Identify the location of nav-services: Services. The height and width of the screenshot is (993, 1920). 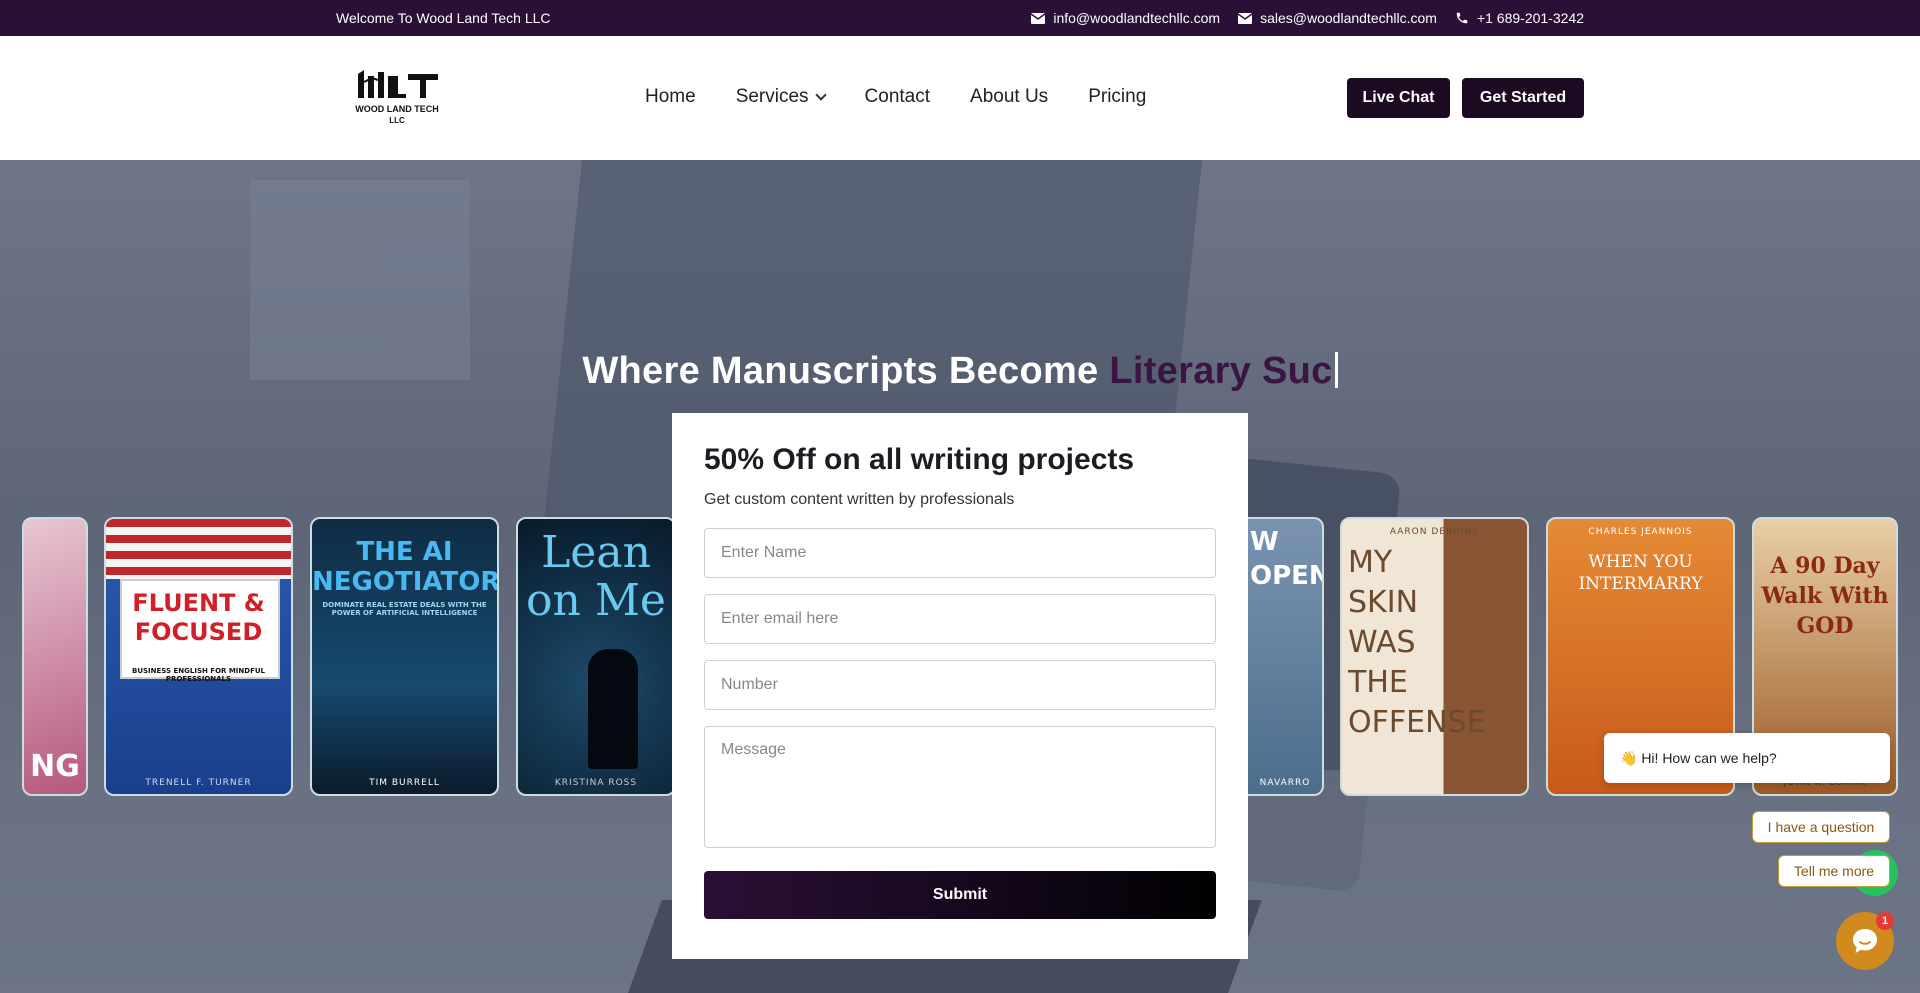
(781, 97).